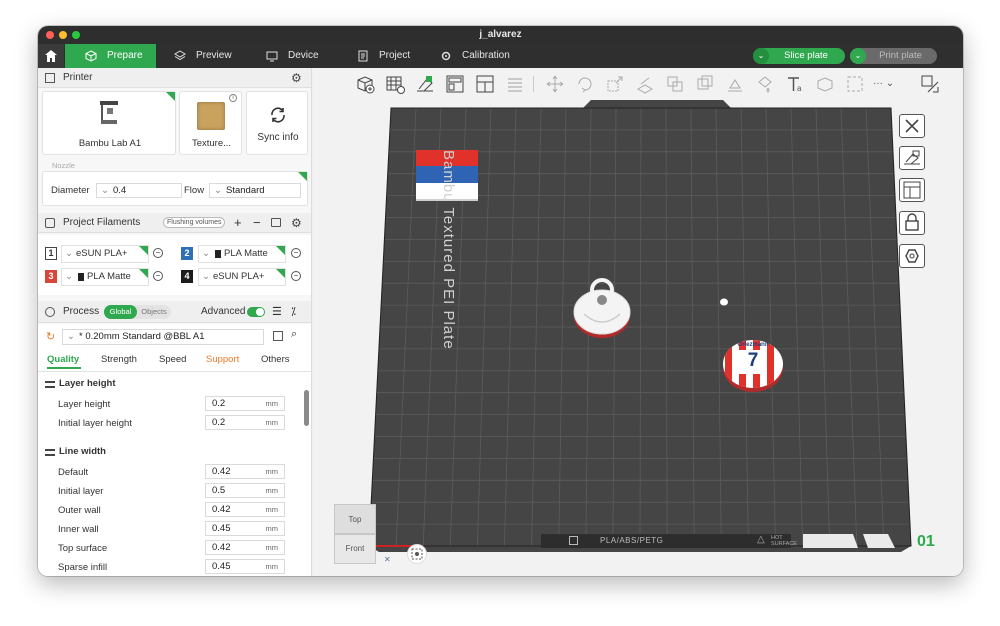  What do you see at coordinates (306, 408) in the screenshot?
I see `settings-scrollbar` at bounding box center [306, 408].